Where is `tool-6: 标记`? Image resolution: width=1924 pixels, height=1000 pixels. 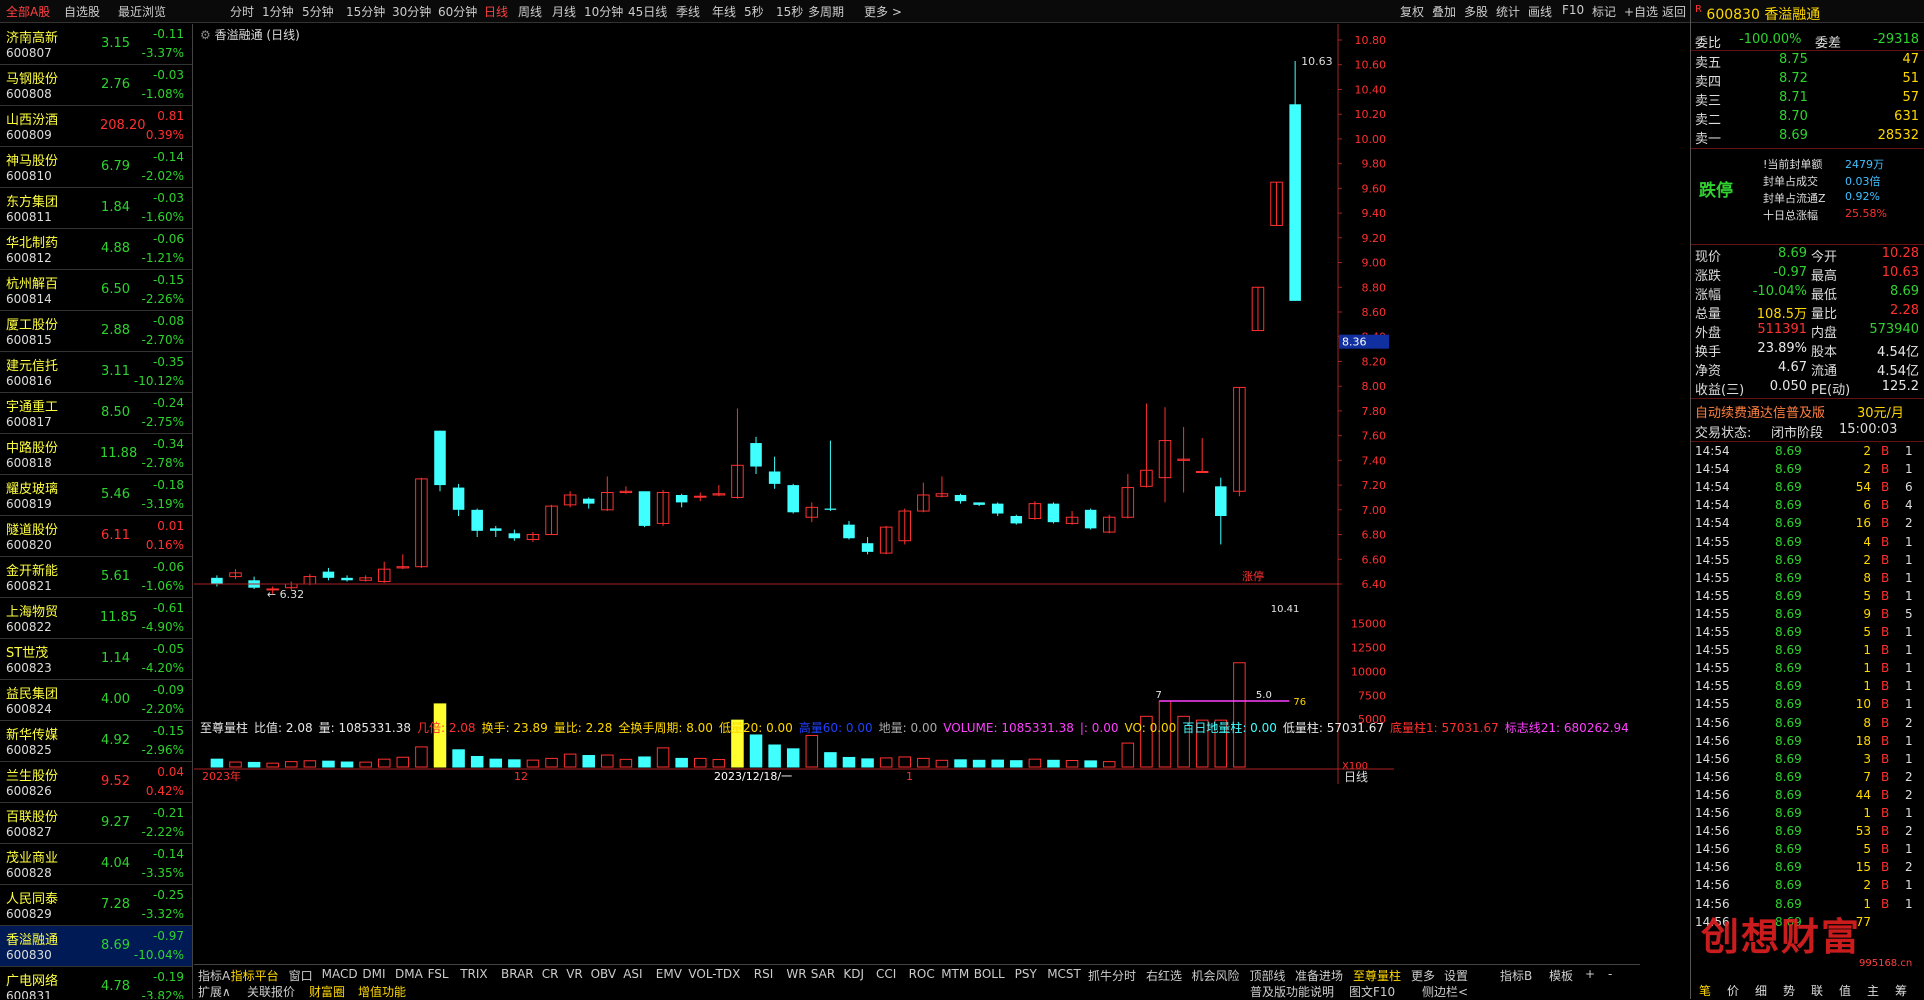
tool-6: 标记 is located at coordinates (1604, 11).